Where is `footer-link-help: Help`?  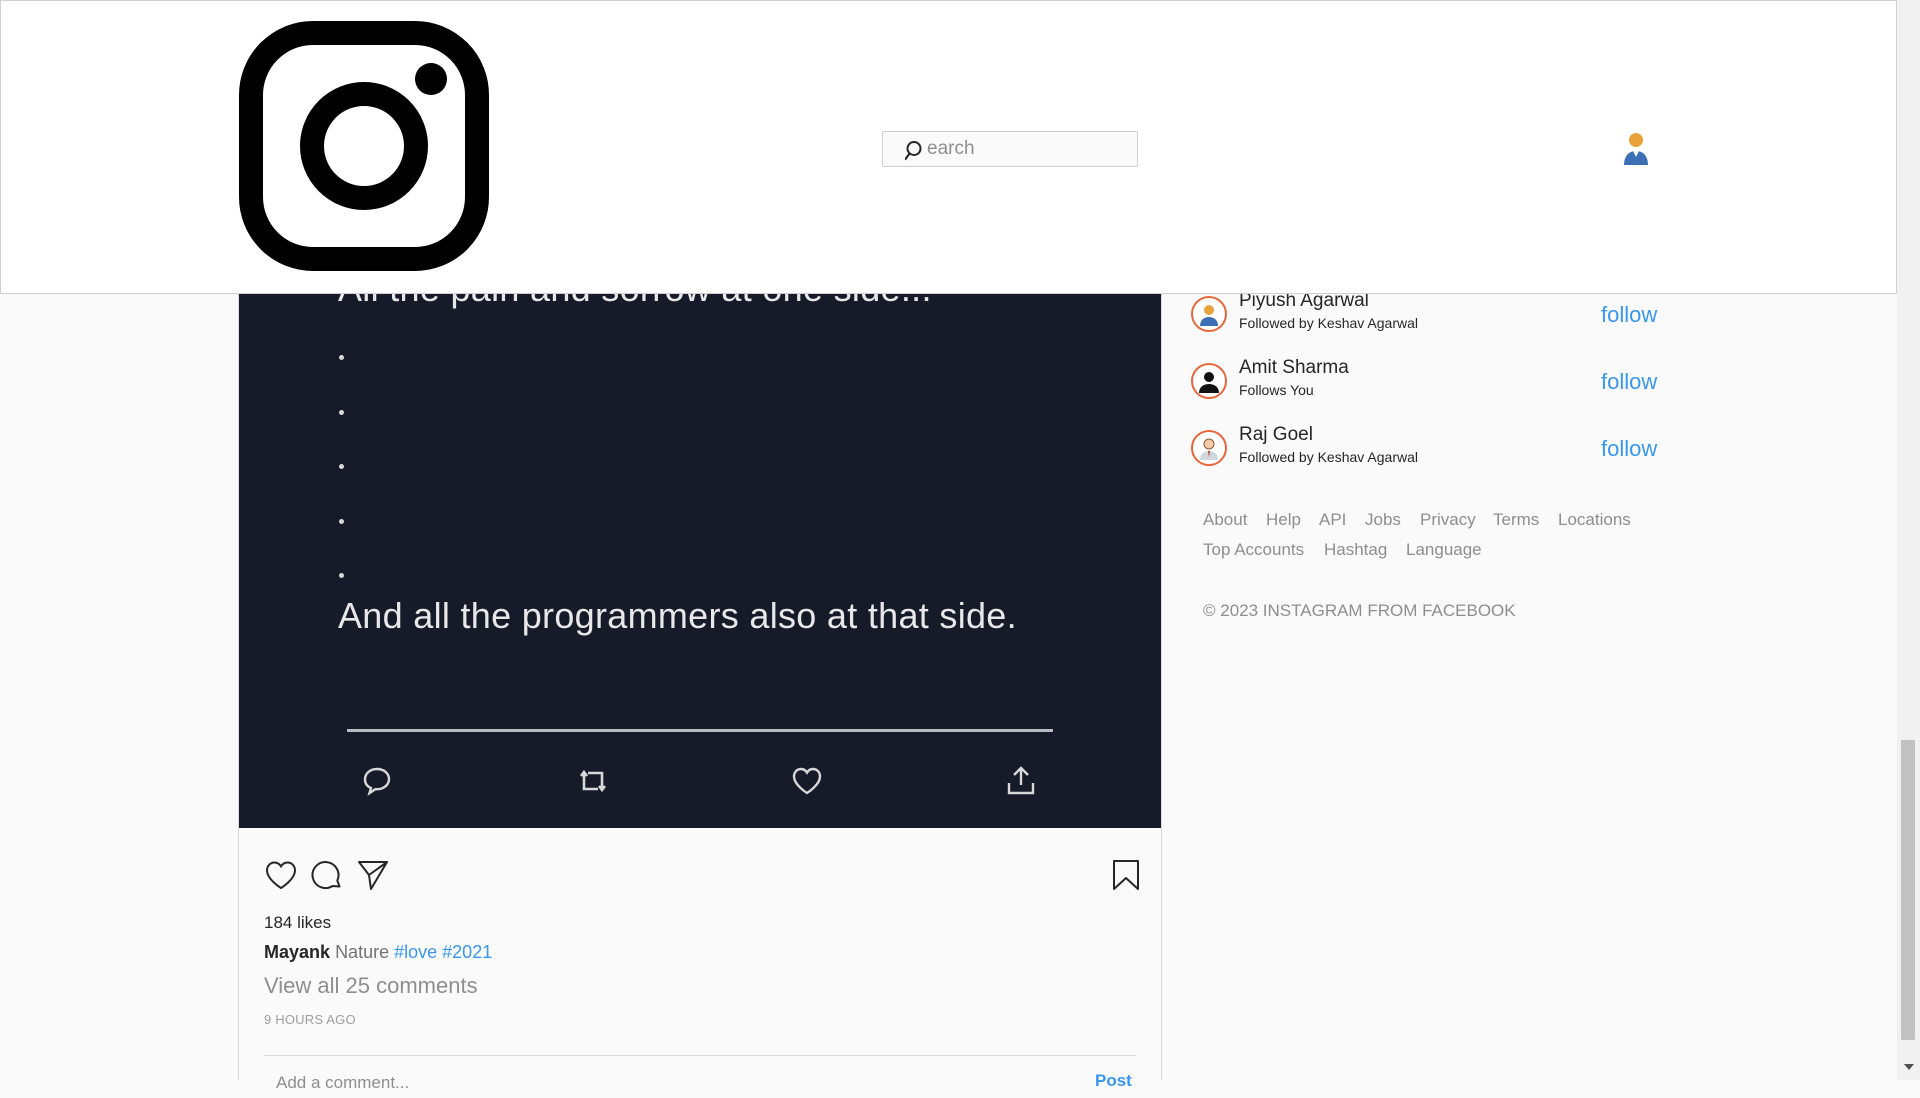
footer-link-help: Help is located at coordinates (1283, 520).